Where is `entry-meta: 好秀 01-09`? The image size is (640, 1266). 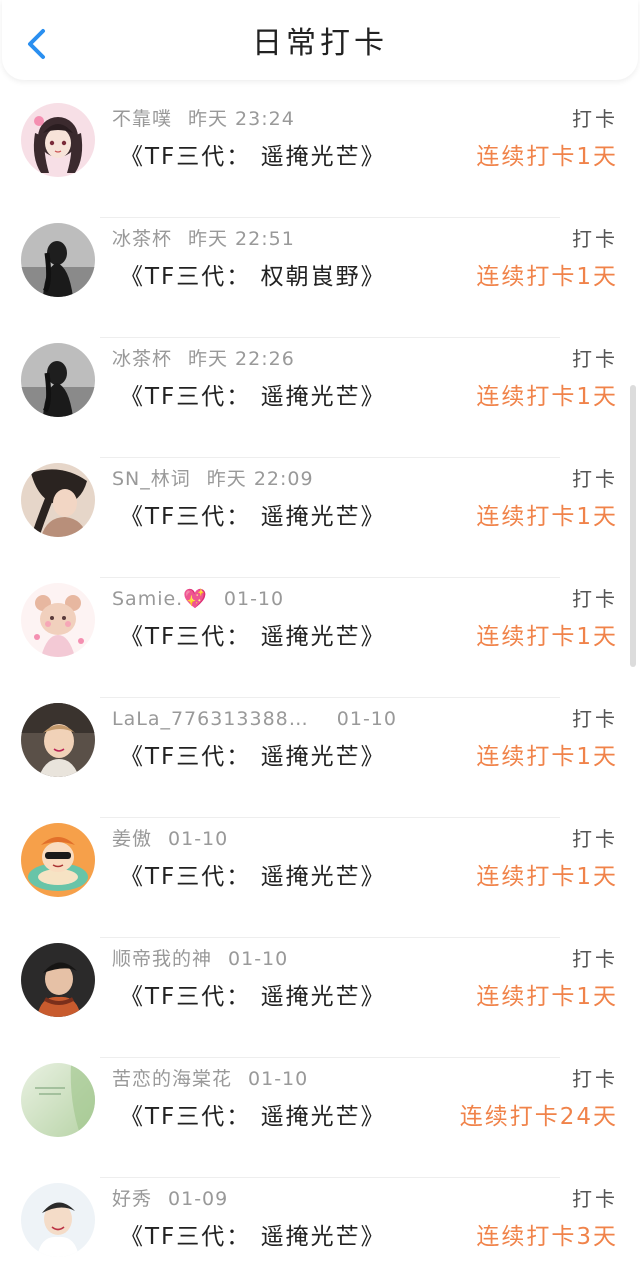
entry-meta: 好秀 01-09 is located at coordinates (170, 1199).